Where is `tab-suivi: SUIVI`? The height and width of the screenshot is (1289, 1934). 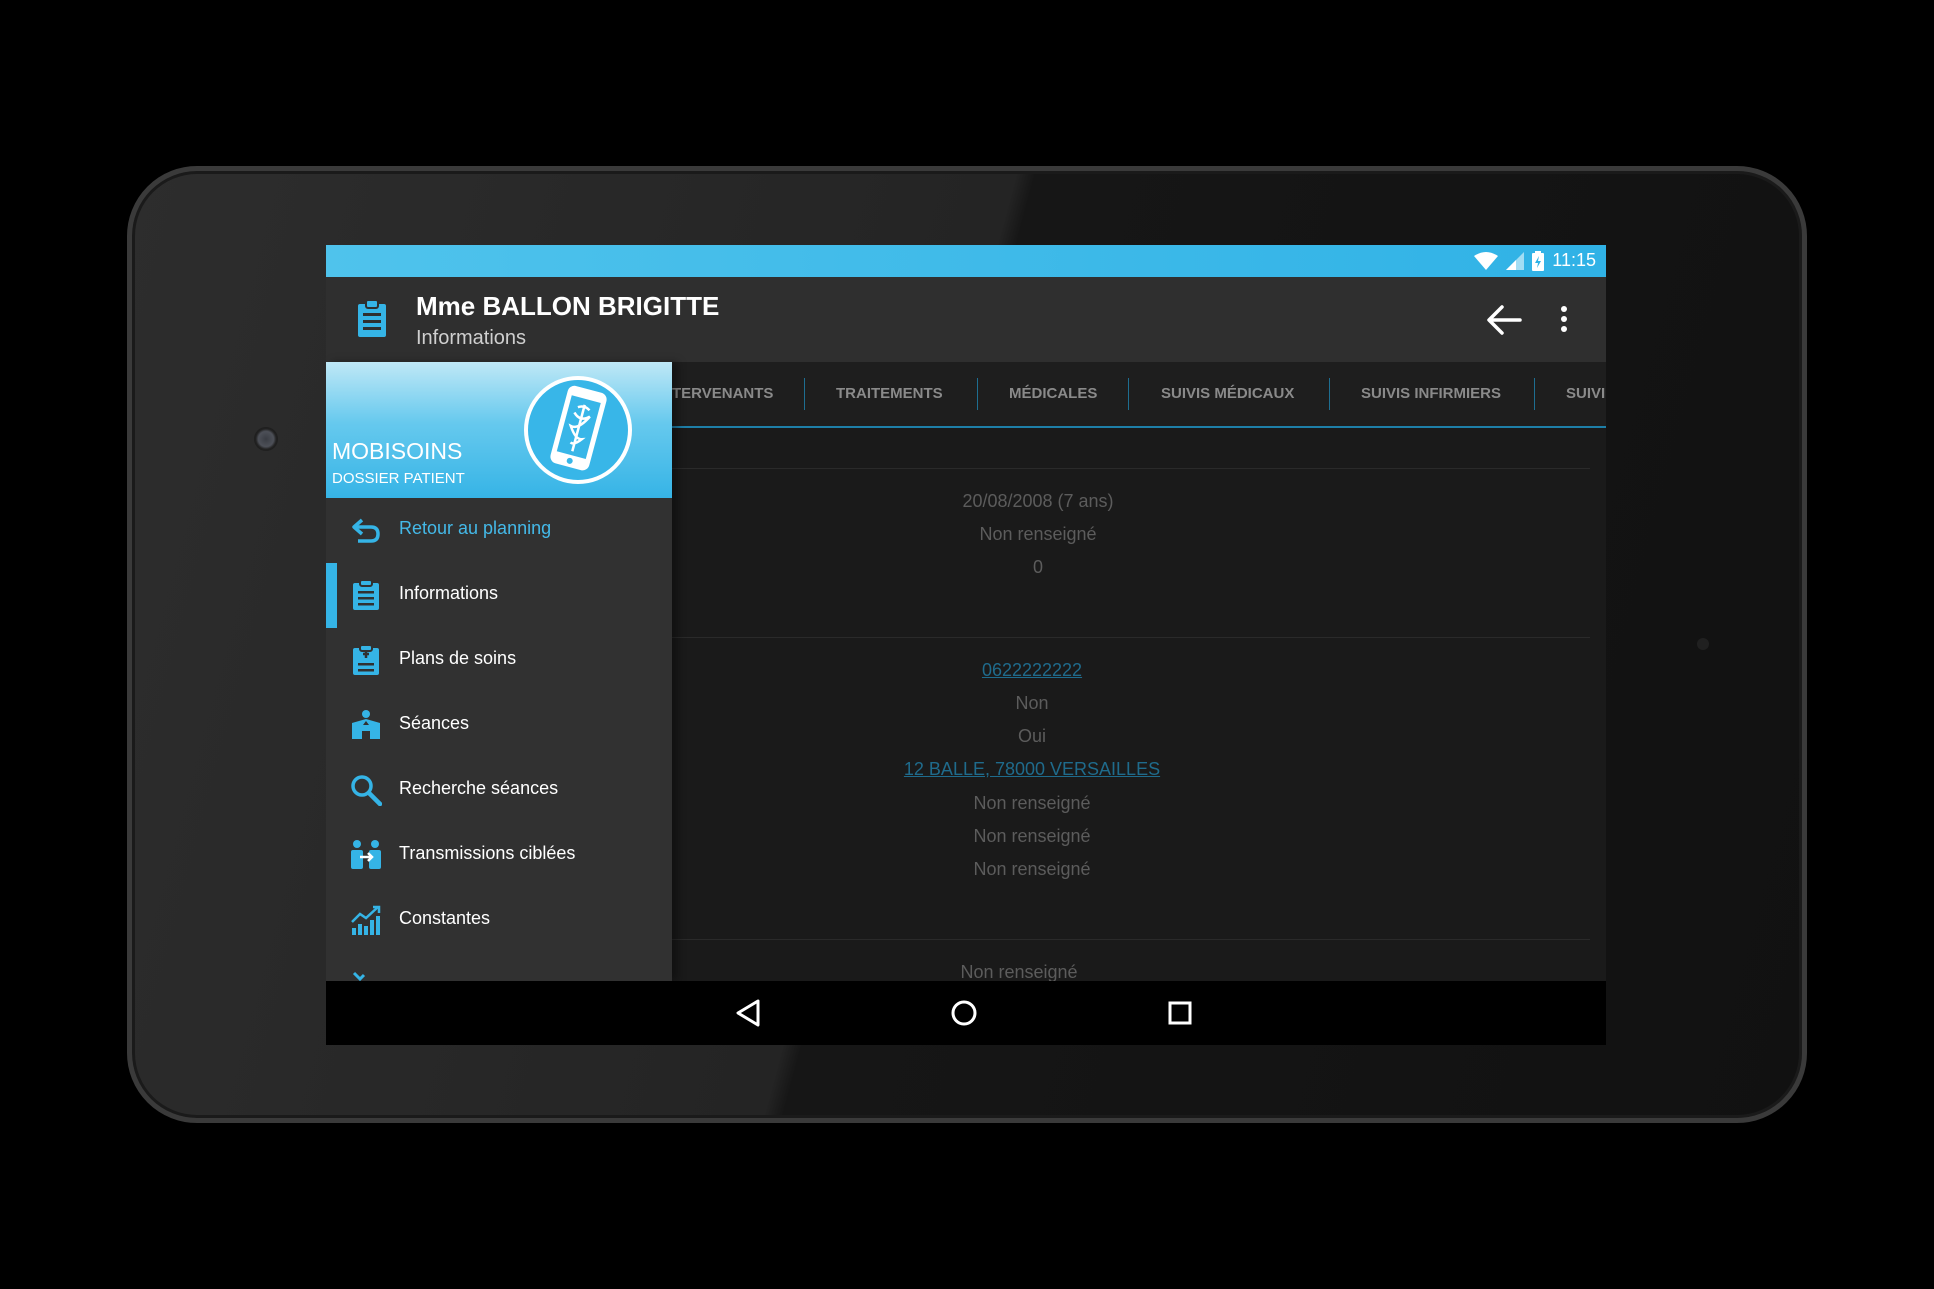
tab-suivi: SUIVI is located at coordinates (1585, 394).